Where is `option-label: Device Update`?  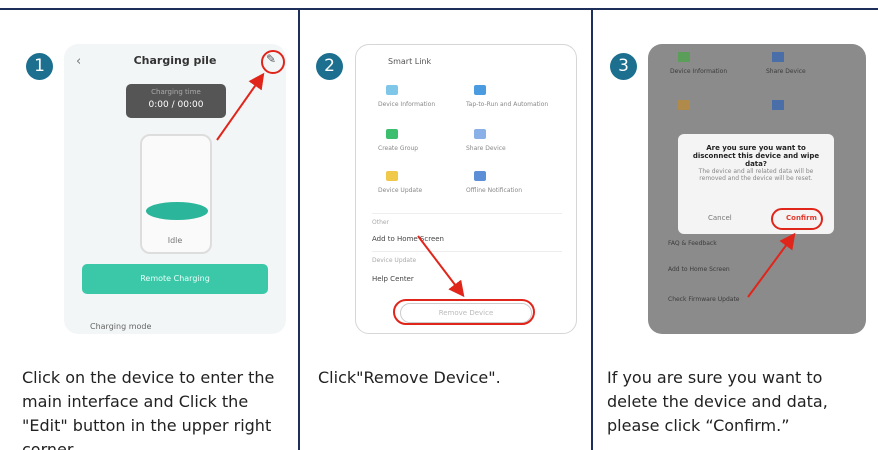 option-label: Device Update is located at coordinates (400, 190).